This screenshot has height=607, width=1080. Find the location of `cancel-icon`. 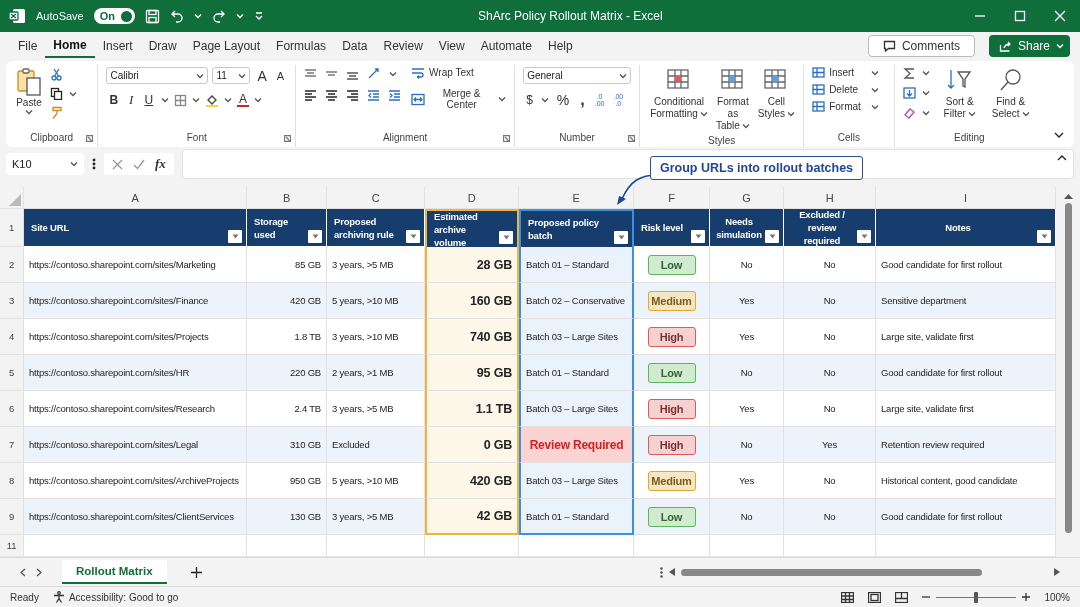

cancel-icon is located at coordinates (117, 164).